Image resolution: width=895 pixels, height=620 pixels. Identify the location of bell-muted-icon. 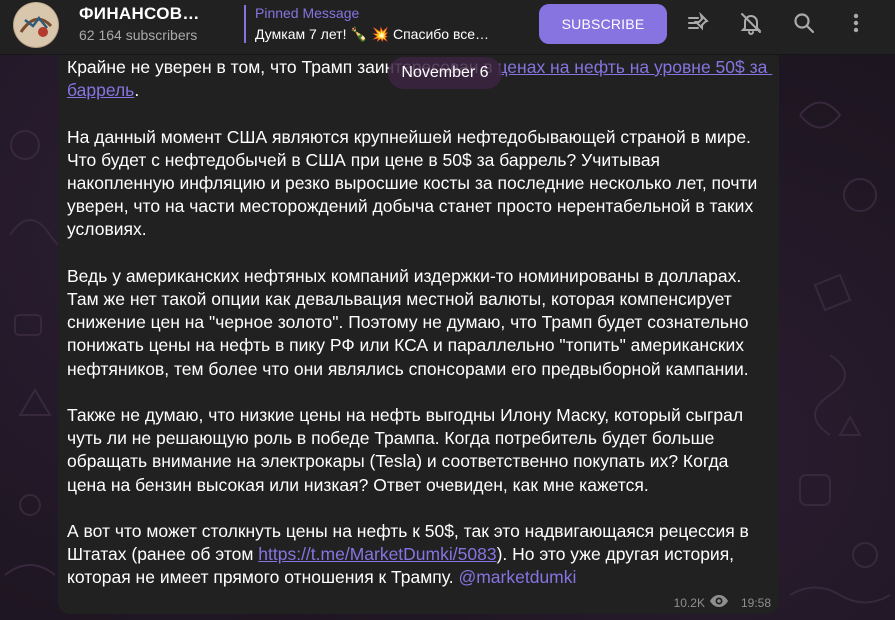
(751, 23).